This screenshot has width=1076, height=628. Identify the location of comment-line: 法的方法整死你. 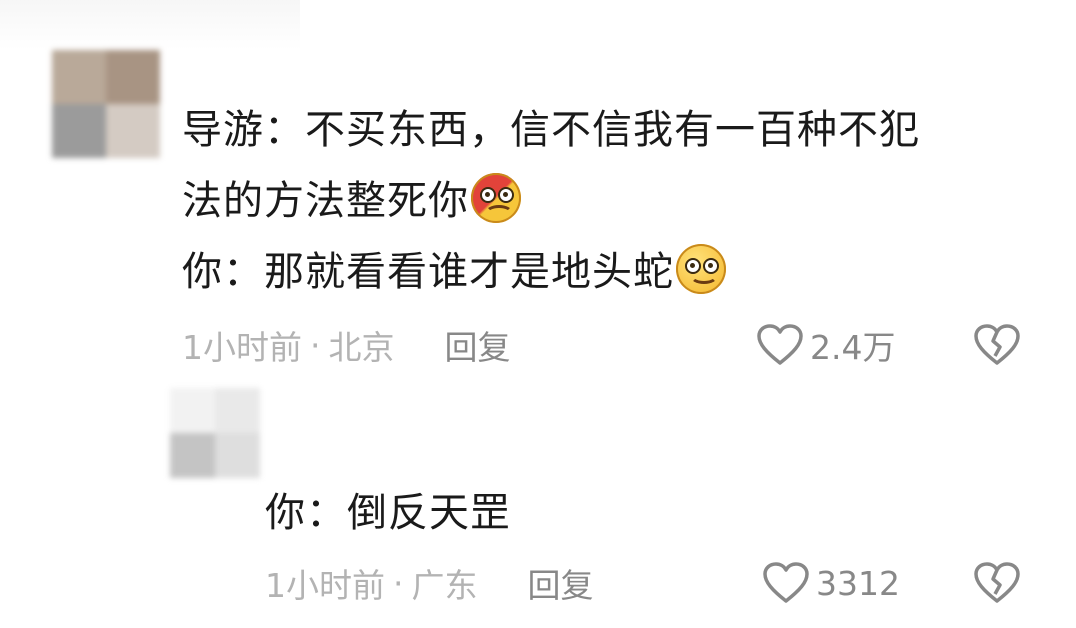
(551, 201).